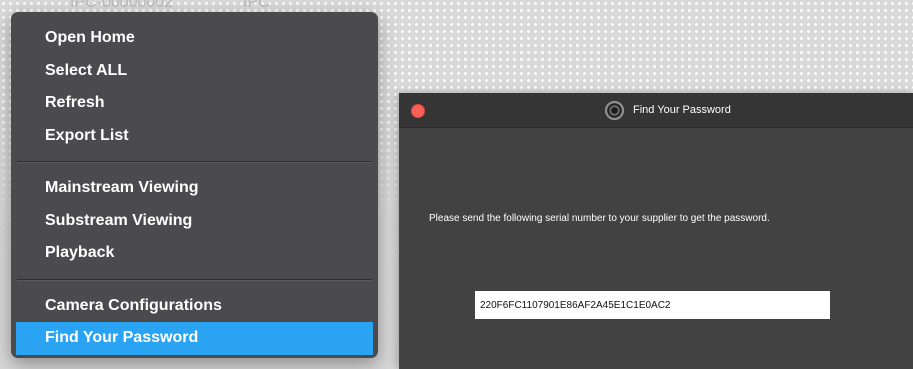  Describe the element at coordinates (418, 111) in the screenshot. I see `close-icon` at that location.